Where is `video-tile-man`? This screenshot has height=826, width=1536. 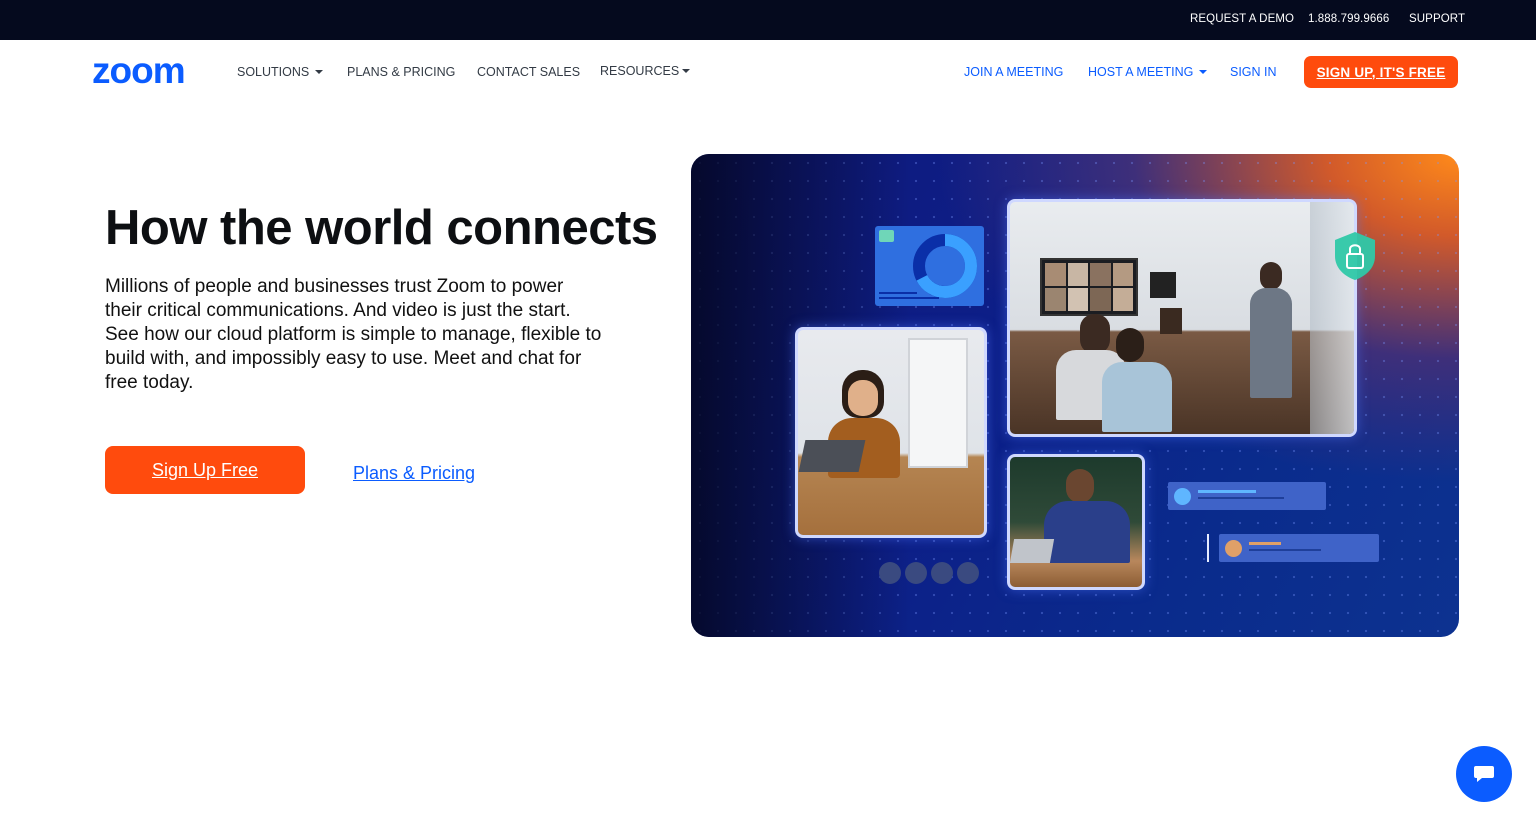 video-tile-man is located at coordinates (1076, 522).